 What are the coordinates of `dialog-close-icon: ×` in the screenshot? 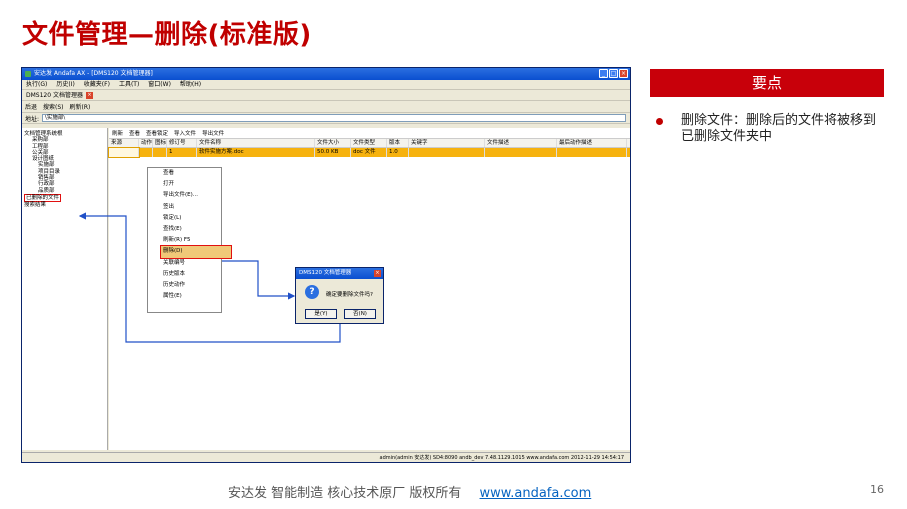 It's located at (377, 273).